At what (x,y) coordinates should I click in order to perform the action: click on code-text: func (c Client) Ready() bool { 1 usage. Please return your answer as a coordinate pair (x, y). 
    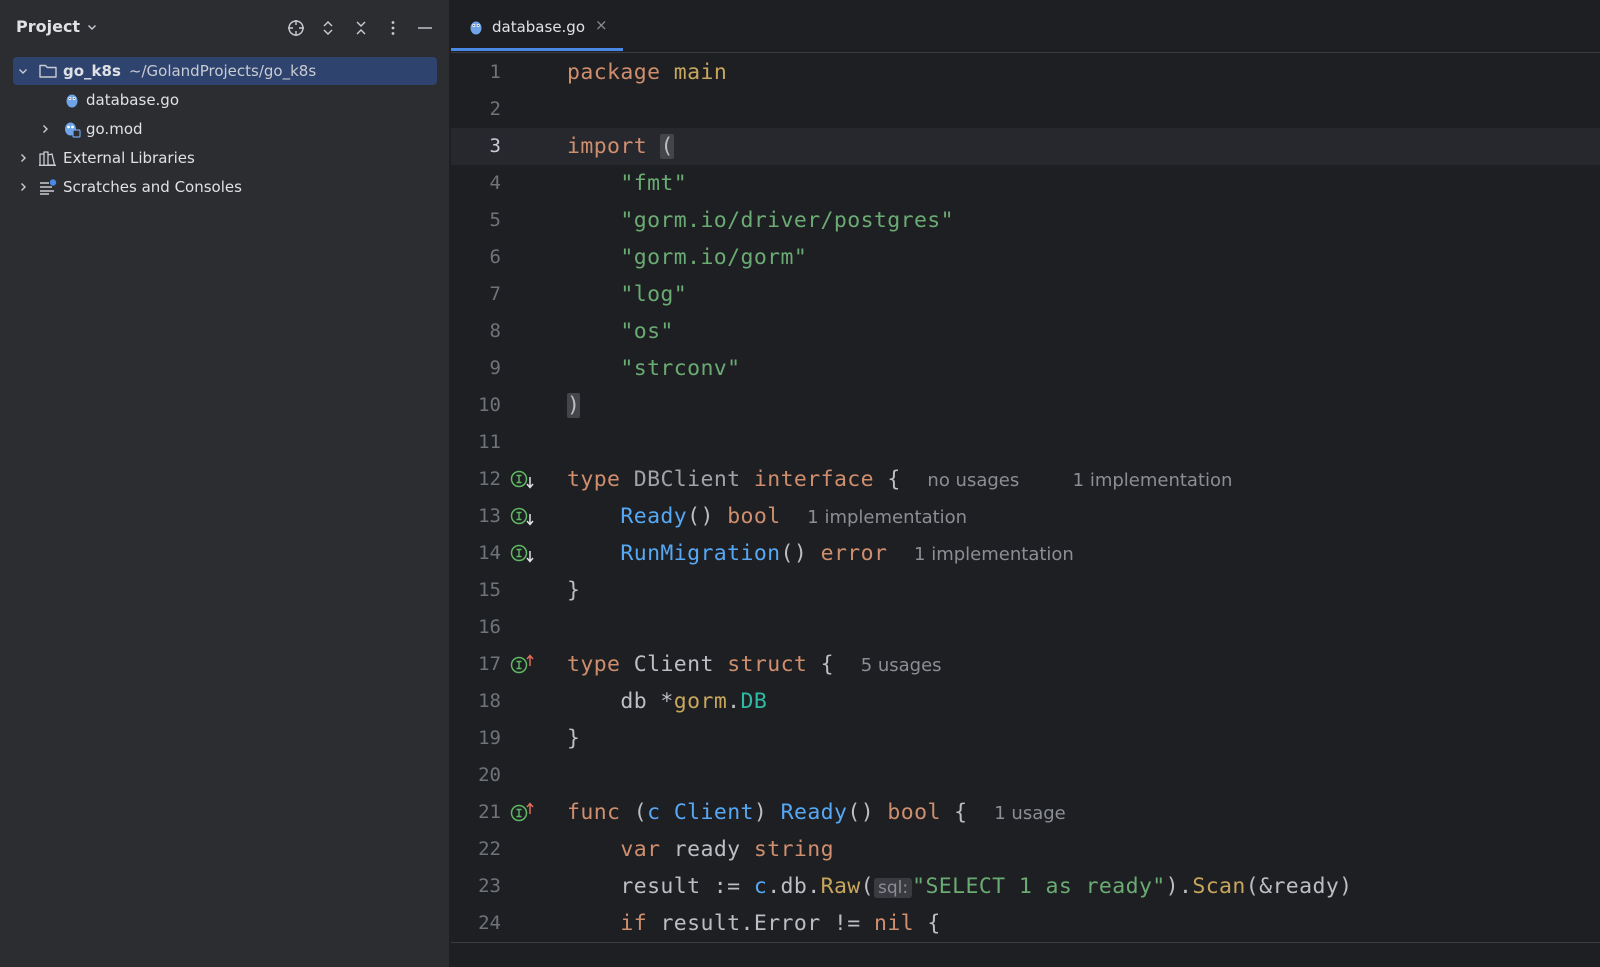
    Looking at the image, I should click on (816, 813).